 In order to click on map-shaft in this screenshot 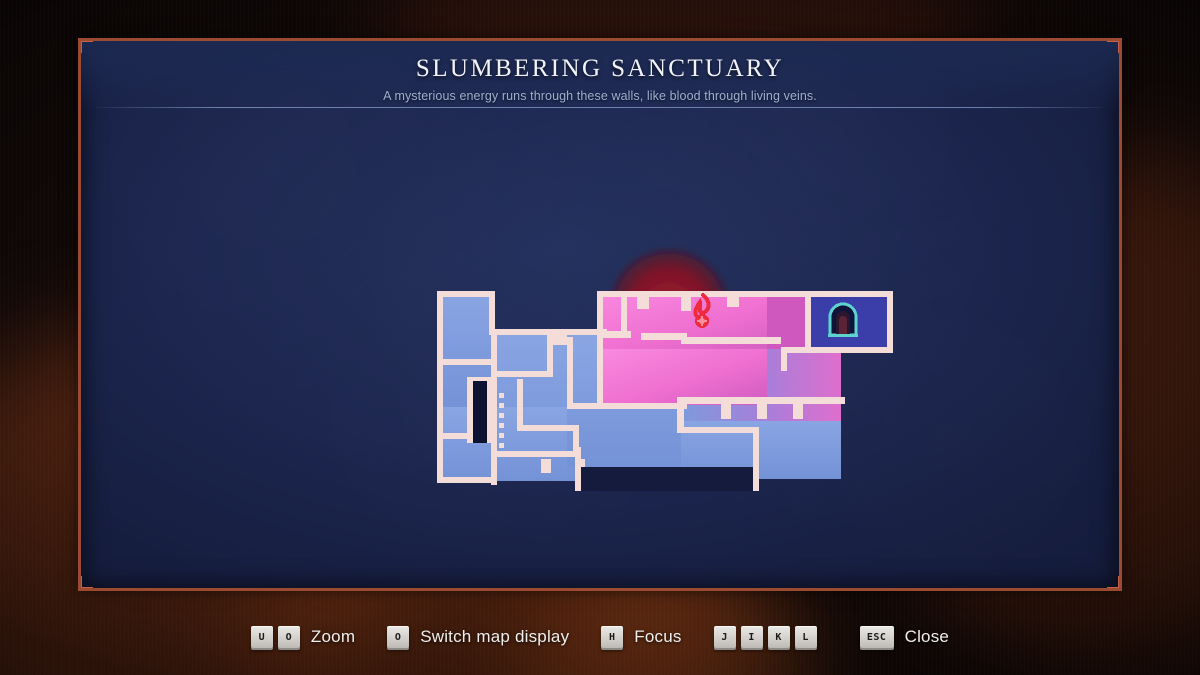, I will do `click(480, 412)`.